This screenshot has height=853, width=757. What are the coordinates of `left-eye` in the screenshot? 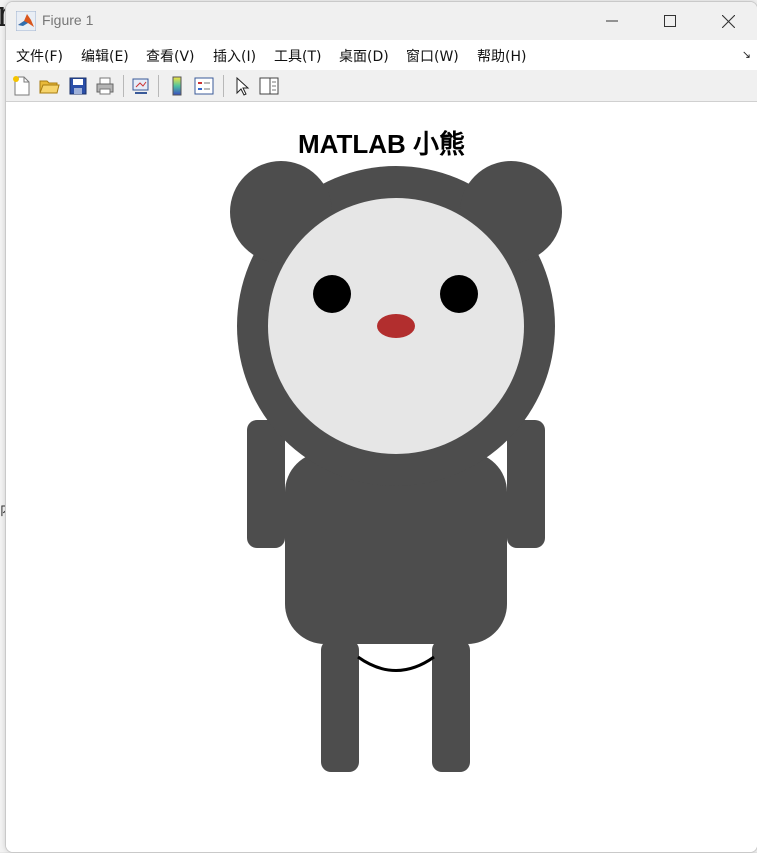 It's located at (332, 294).